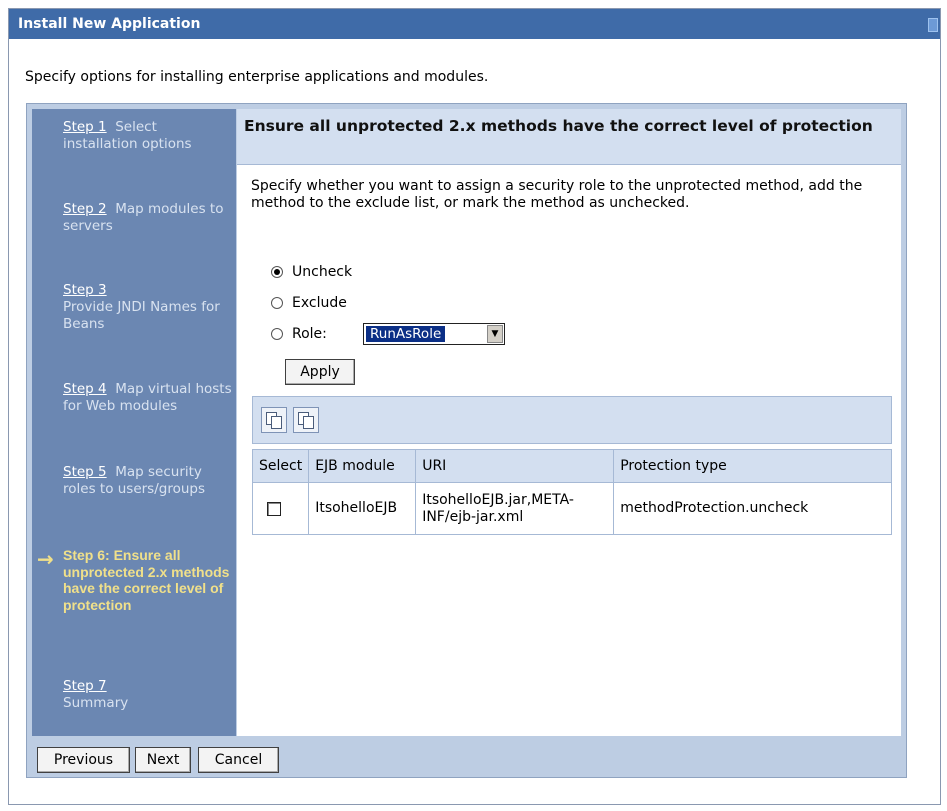 The width and height of the screenshot is (947, 811). What do you see at coordinates (109, 24) in the screenshot?
I see `window-title: Install New Application` at bounding box center [109, 24].